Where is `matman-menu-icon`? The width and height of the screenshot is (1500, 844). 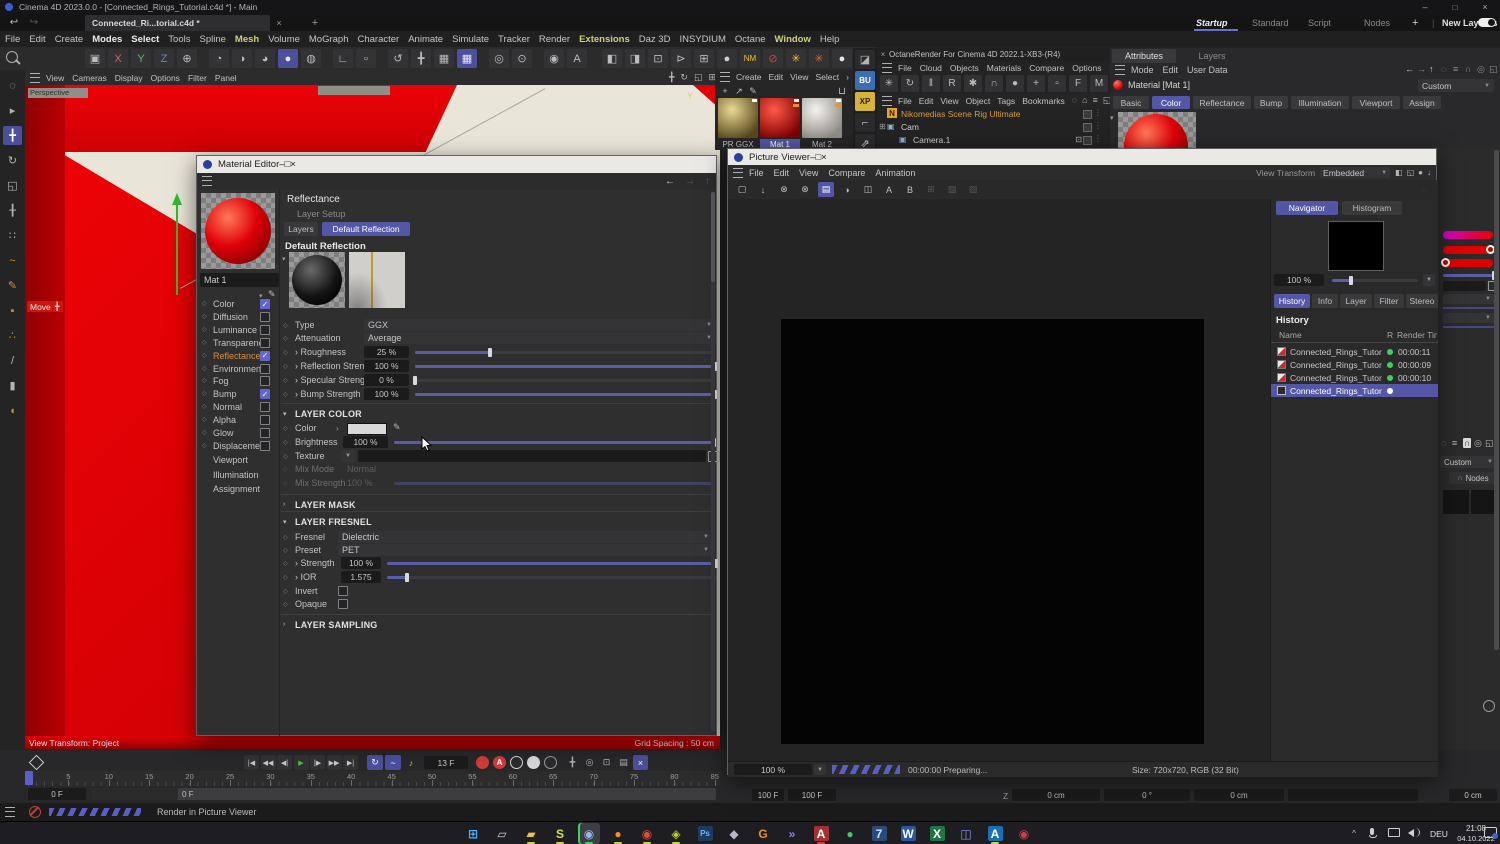
matman-menu-icon is located at coordinates (725, 77).